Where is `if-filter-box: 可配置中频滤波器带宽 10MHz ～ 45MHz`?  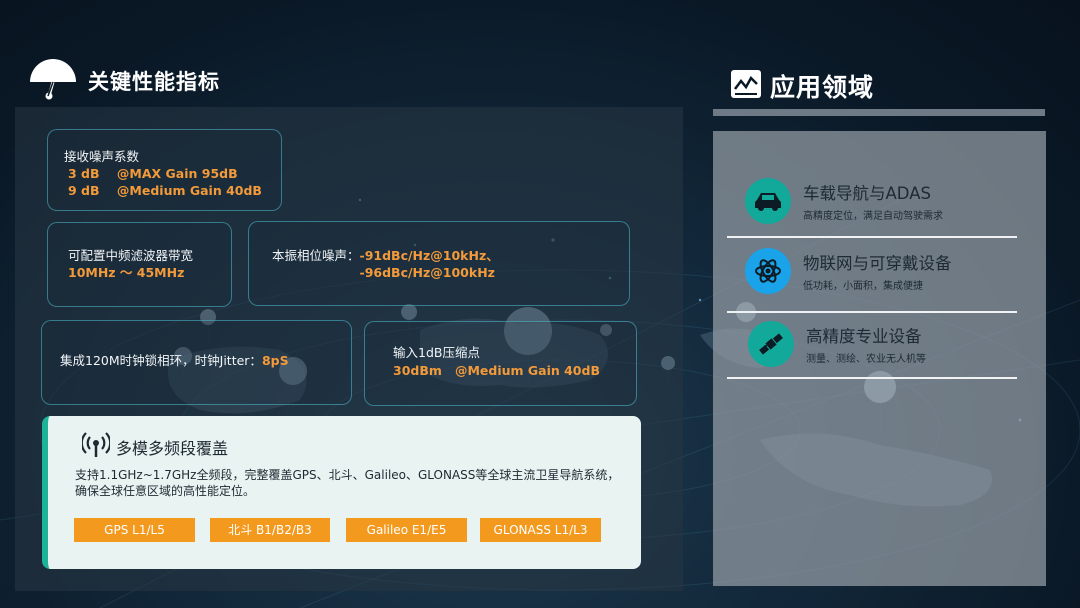
if-filter-box: 可配置中频滤波器带宽 10MHz ～ 45MHz is located at coordinates (139, 264).